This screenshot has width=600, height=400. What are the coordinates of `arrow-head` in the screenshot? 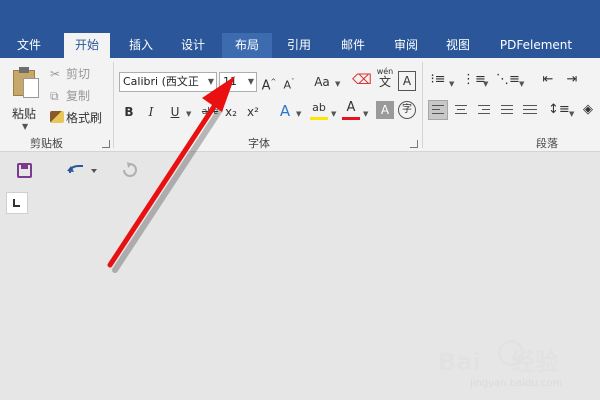 It's located at (218, 94).